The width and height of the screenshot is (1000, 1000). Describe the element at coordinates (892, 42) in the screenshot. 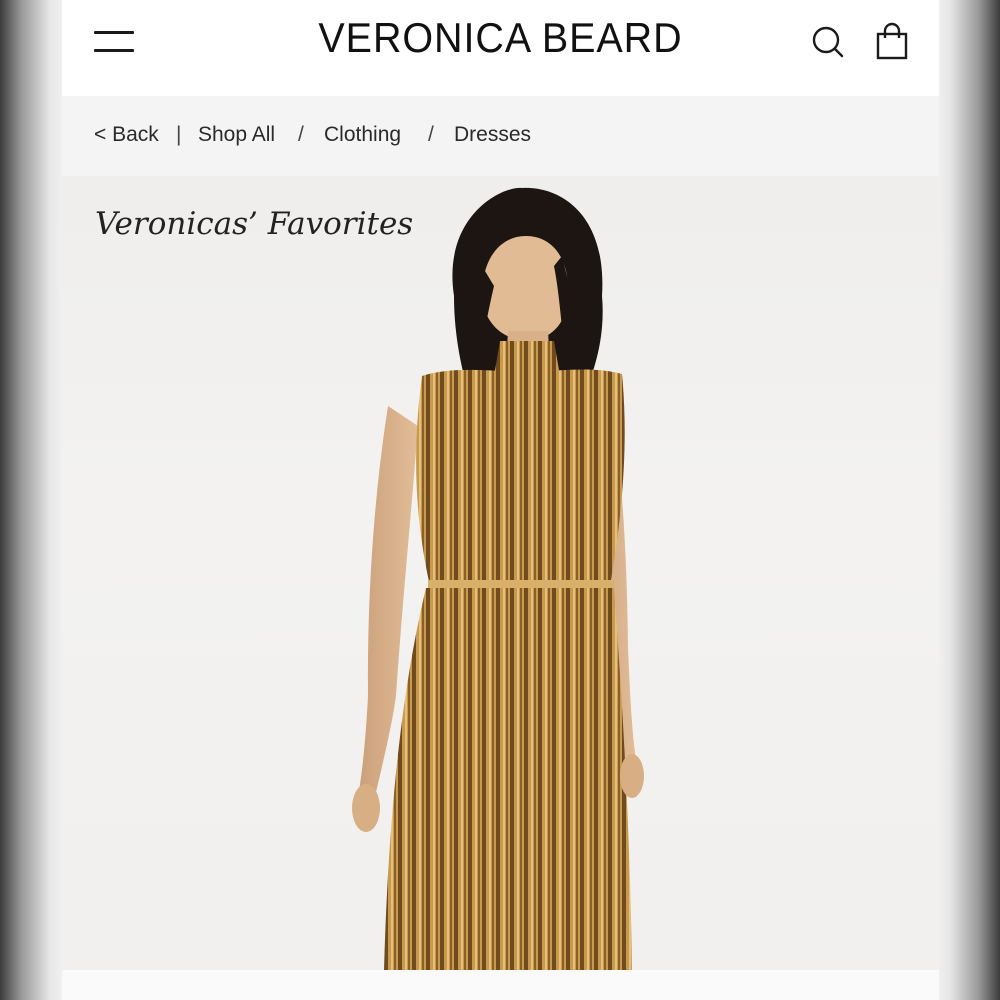

I see `shopping-bag-icon` at that location.